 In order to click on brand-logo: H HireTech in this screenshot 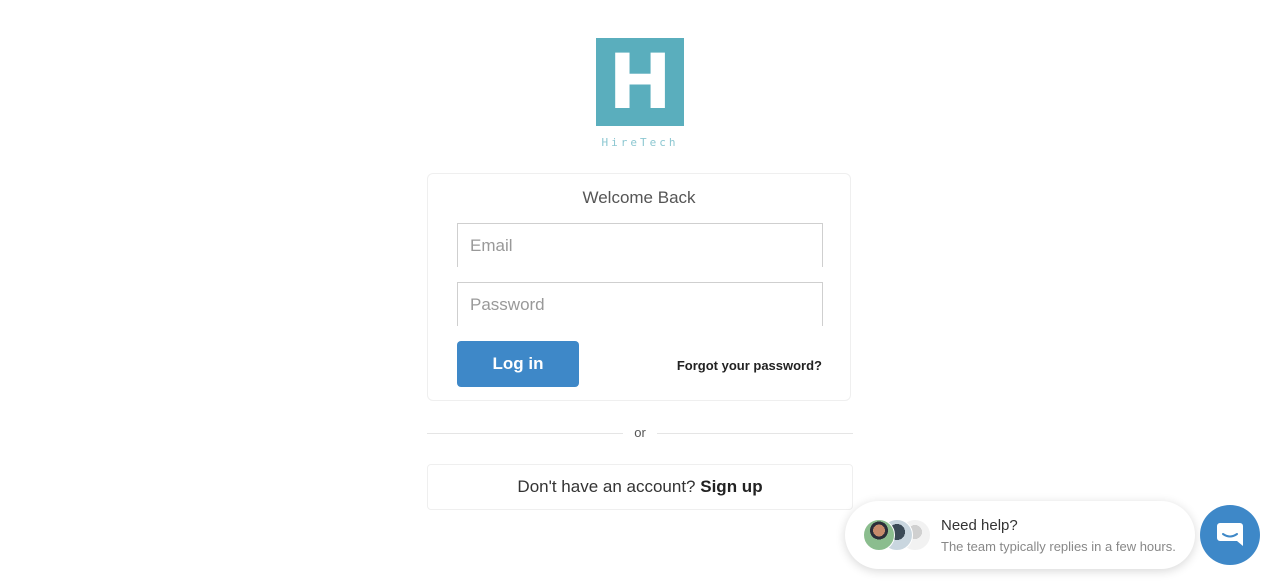, I will do `click(640, 93)`.